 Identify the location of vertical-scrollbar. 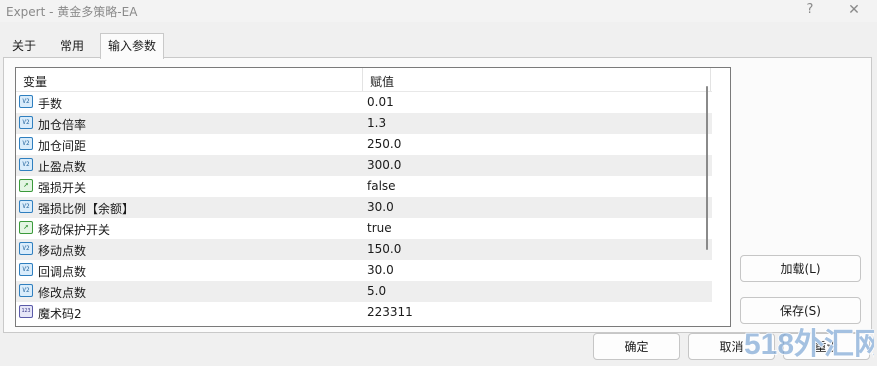
(721, 197).